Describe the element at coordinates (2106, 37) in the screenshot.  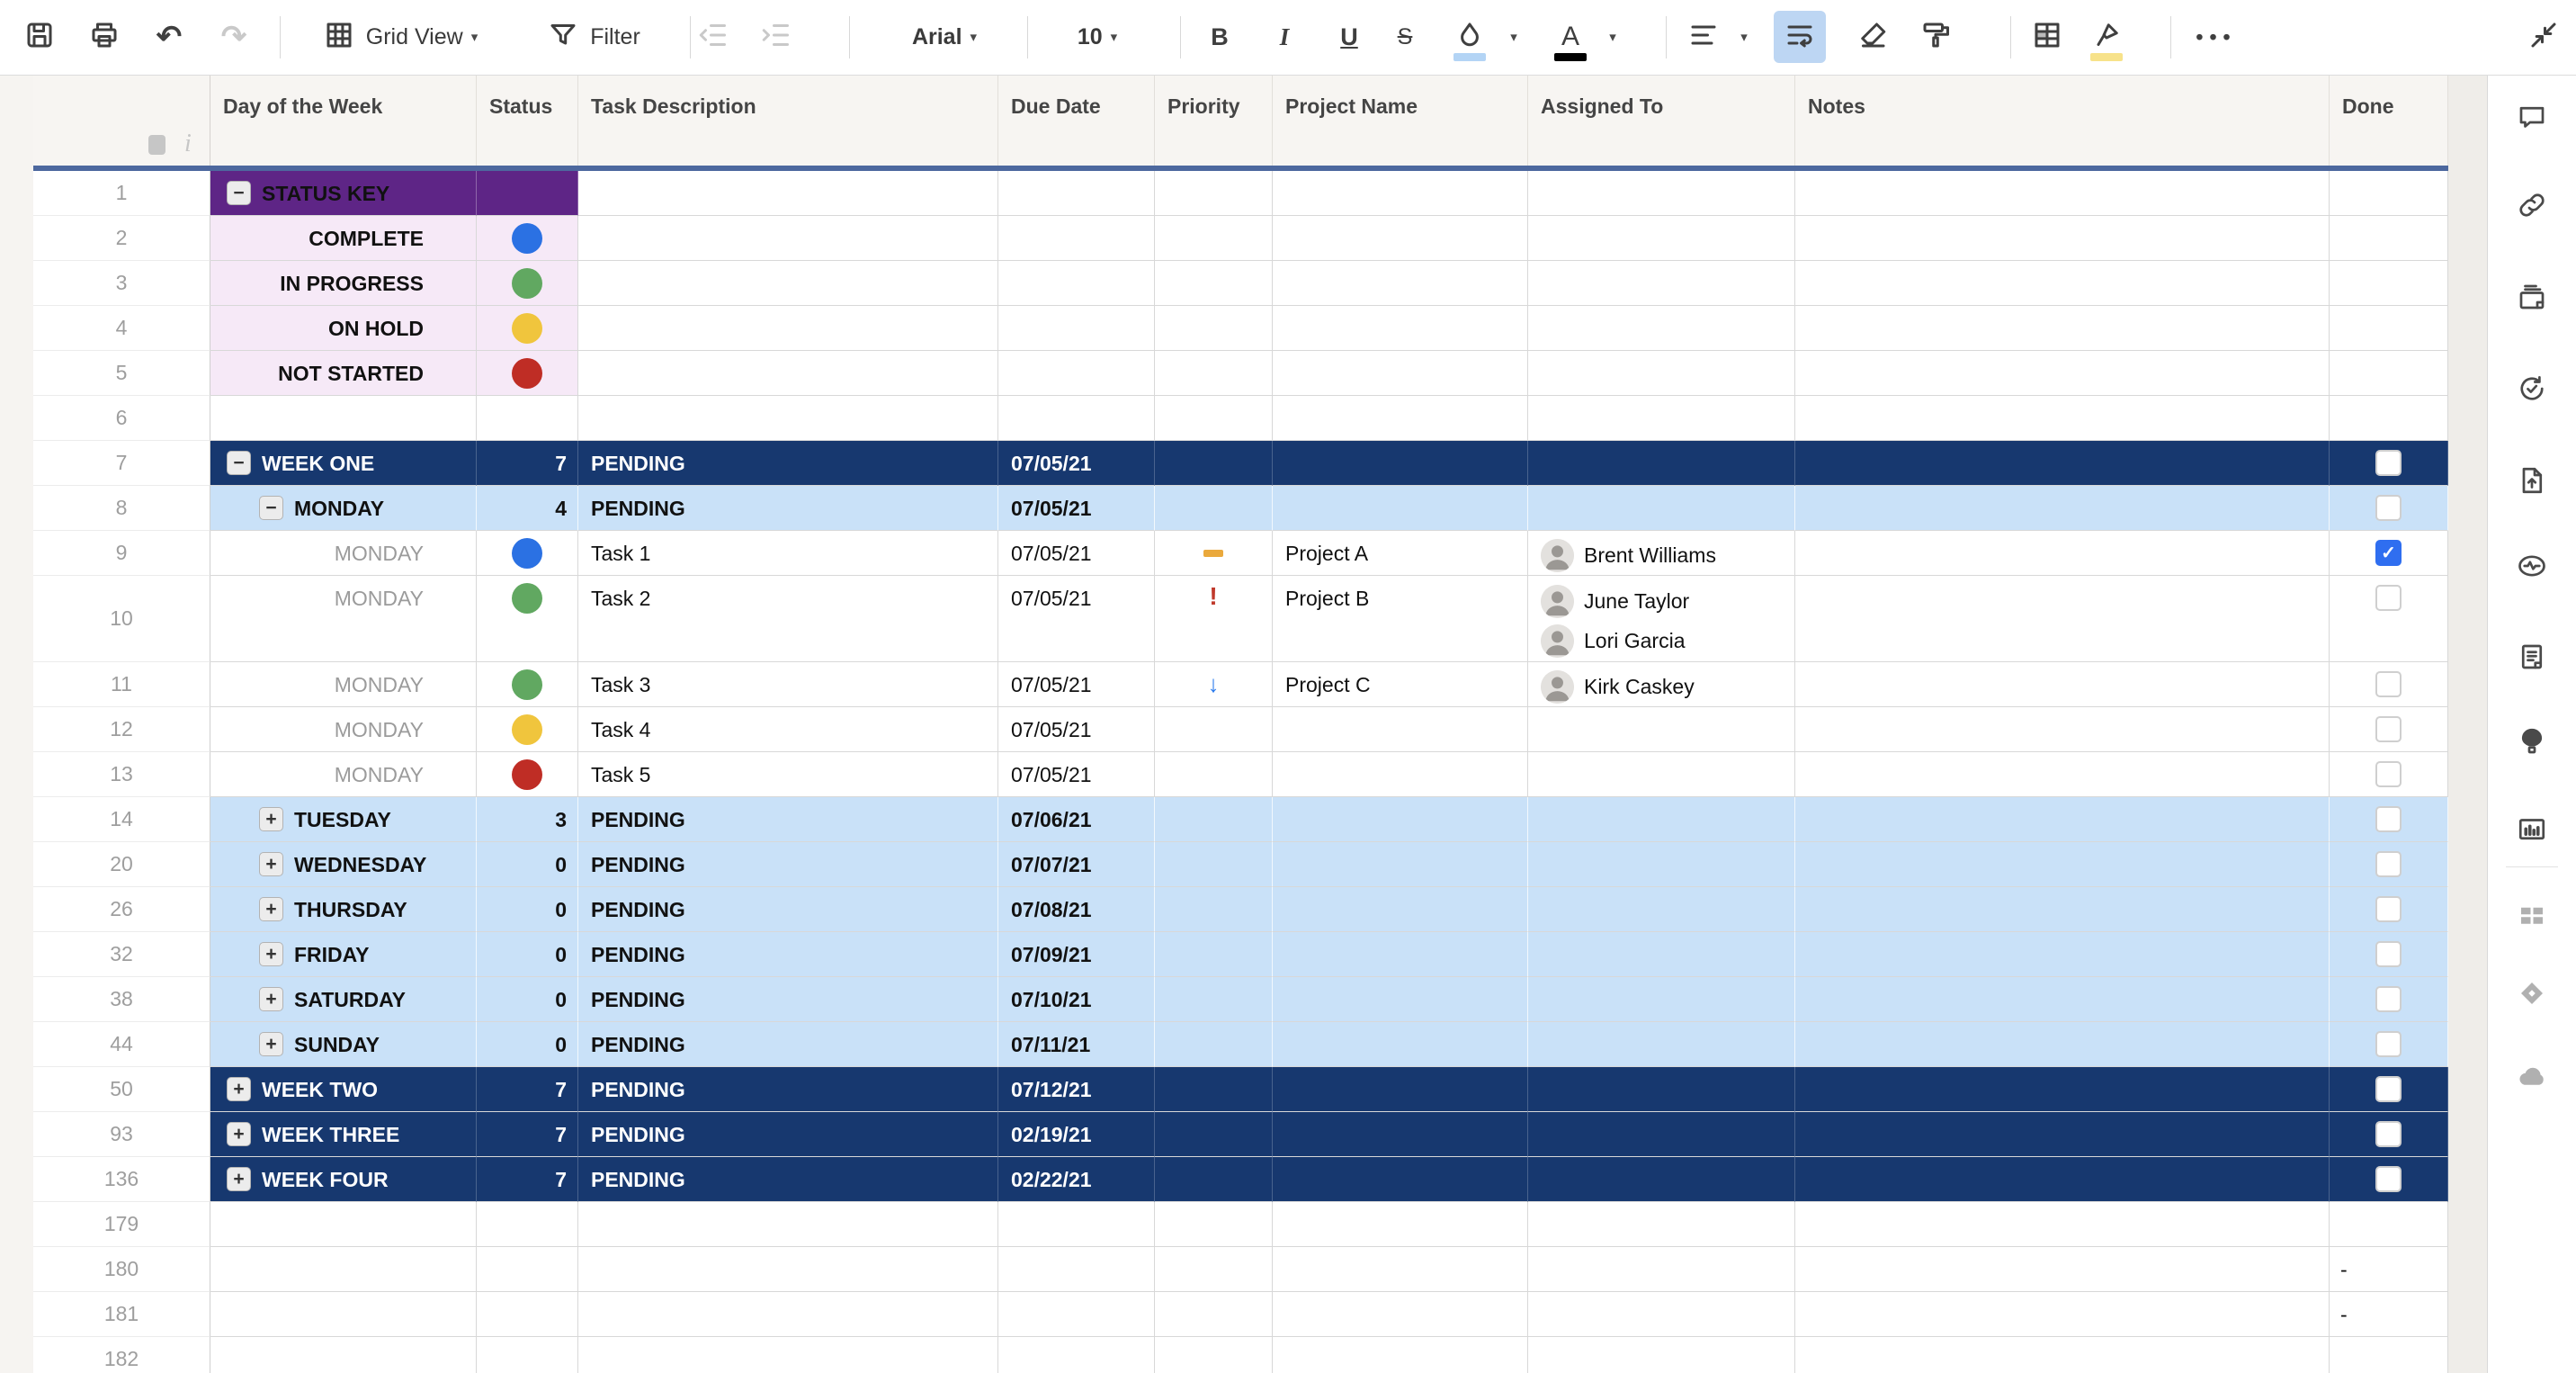
I see `highlight-button` at that location.